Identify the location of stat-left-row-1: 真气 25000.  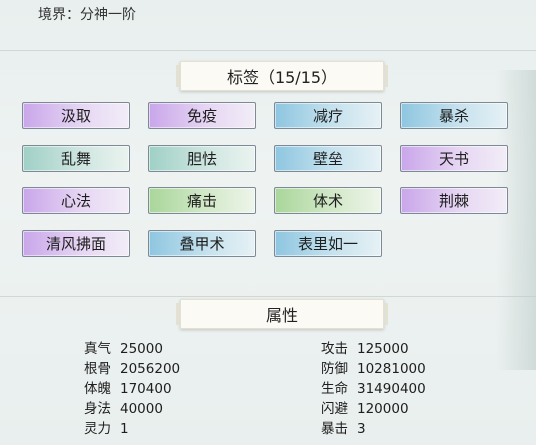
(123, 347).